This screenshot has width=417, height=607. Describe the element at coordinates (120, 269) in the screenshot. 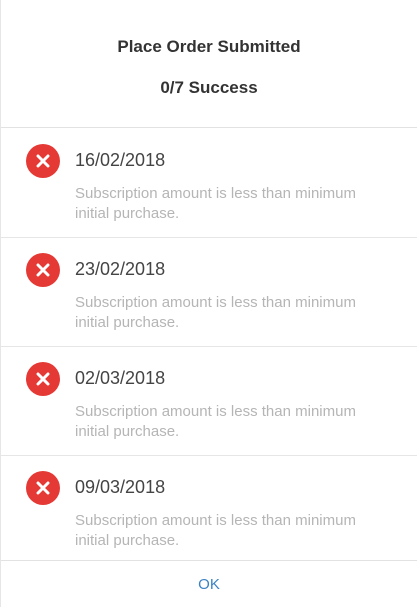

I see `item-date: 23/02/2018` at that location.